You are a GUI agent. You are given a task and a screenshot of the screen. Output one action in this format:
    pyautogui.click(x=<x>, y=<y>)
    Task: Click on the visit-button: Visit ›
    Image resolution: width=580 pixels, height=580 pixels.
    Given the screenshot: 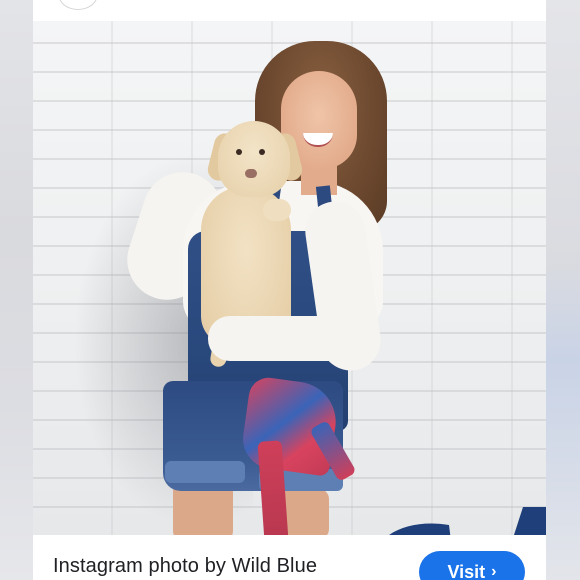 What is the action you would take?
    pyautogui.click(x=472, y=565)
    